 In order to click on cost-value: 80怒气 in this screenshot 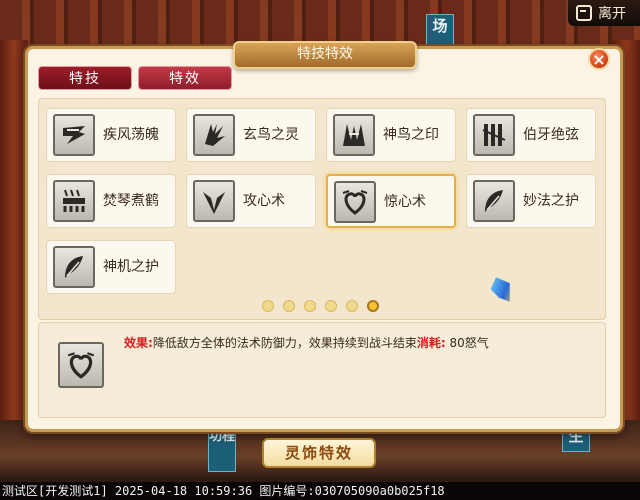, I will do `click(469, 343)`.